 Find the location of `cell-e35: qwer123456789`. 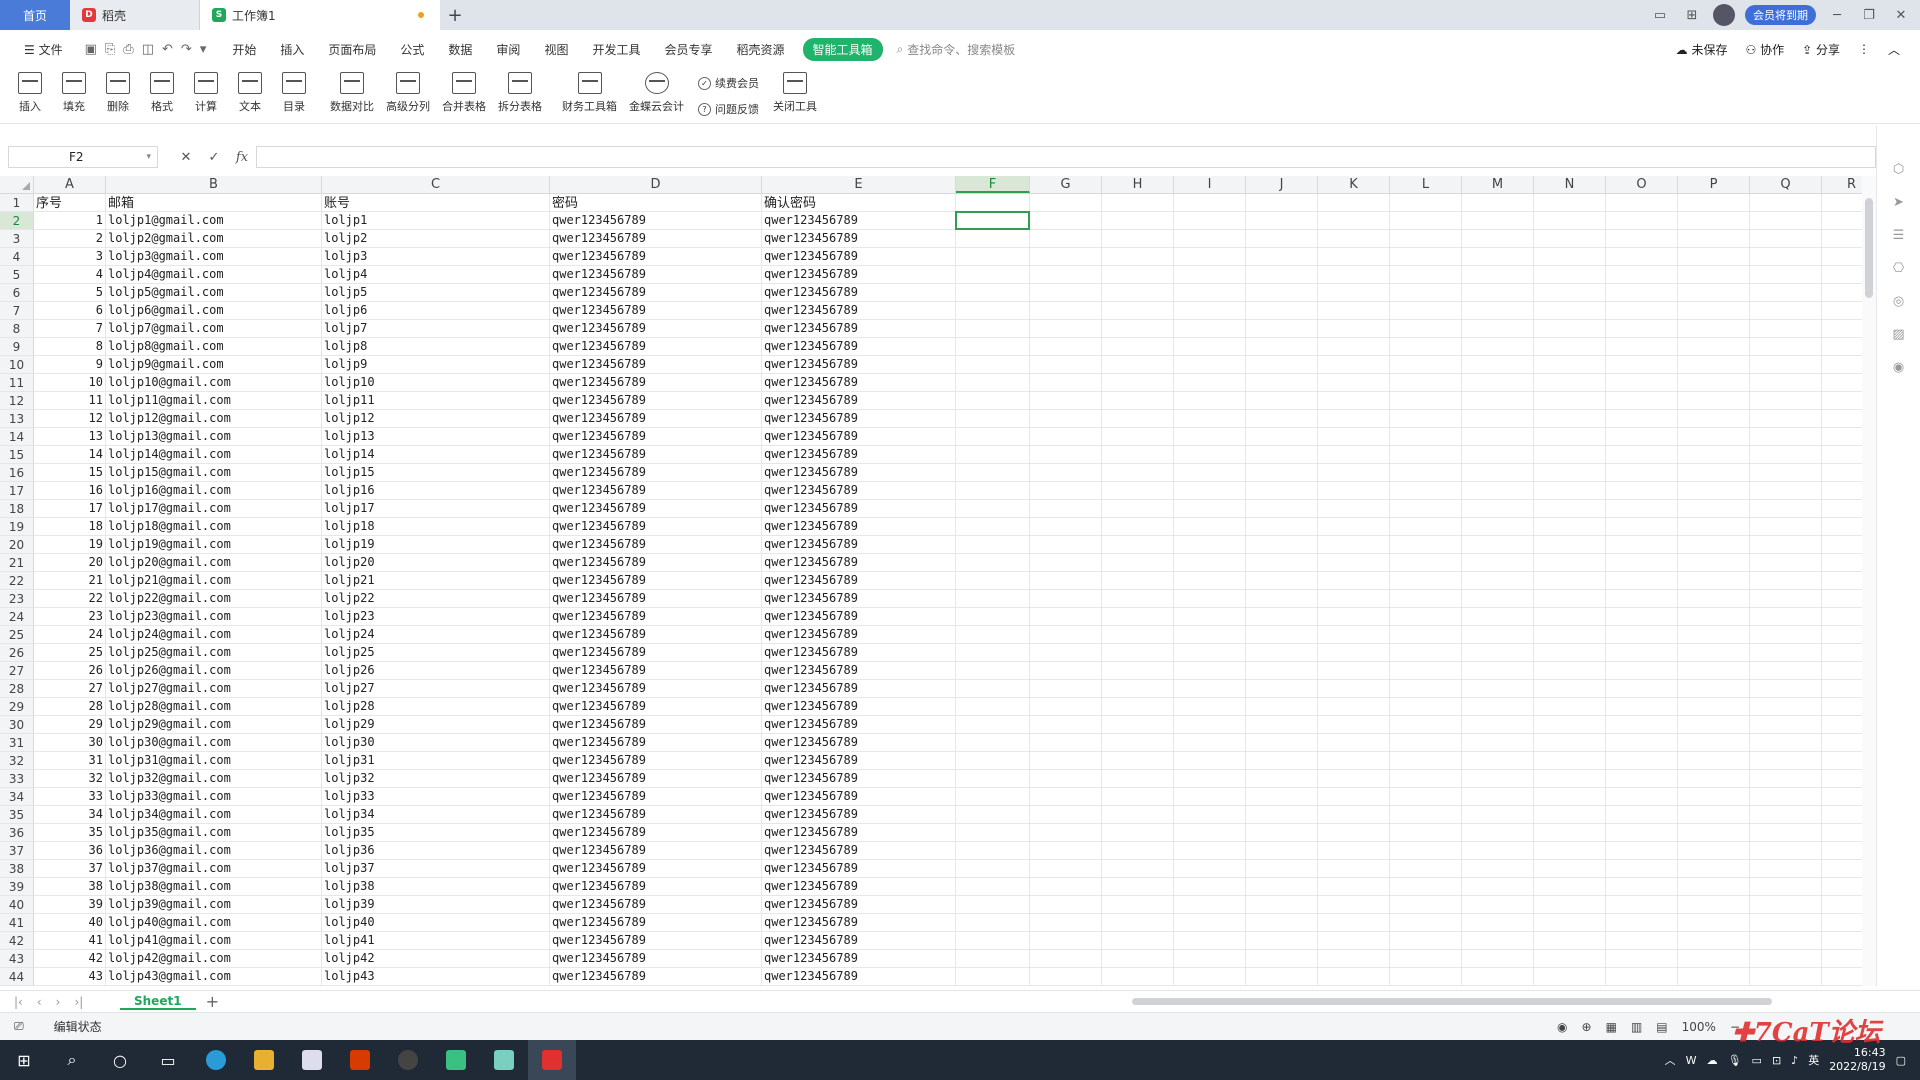

cell-e35: qwer123456789 is located at coordinates (859, 815).